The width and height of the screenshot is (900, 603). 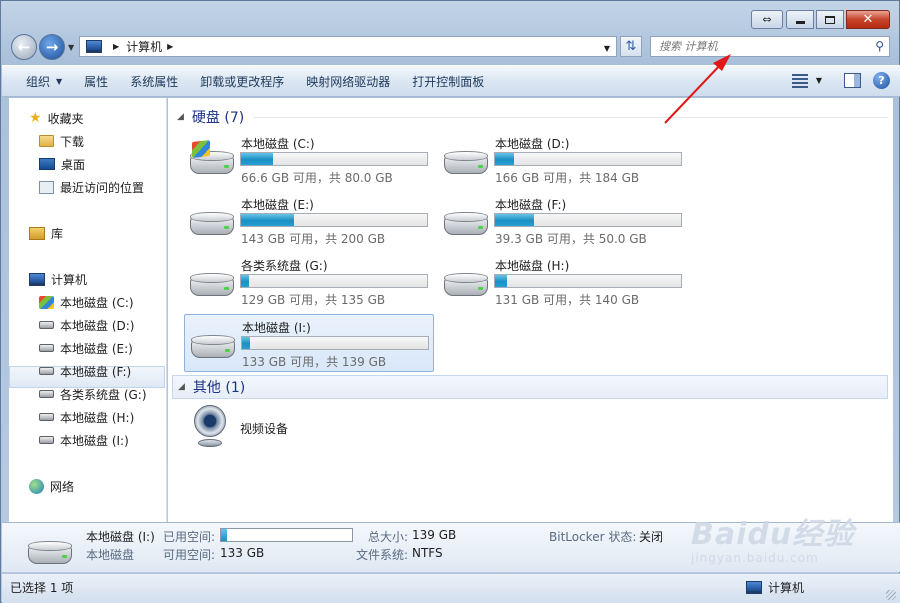 What do you see at coordinates (85, 371) in the screenshot?
I see `sidebar-item-drive-f: 本地磁盘 (F:)` at bounding box center [85, 371].